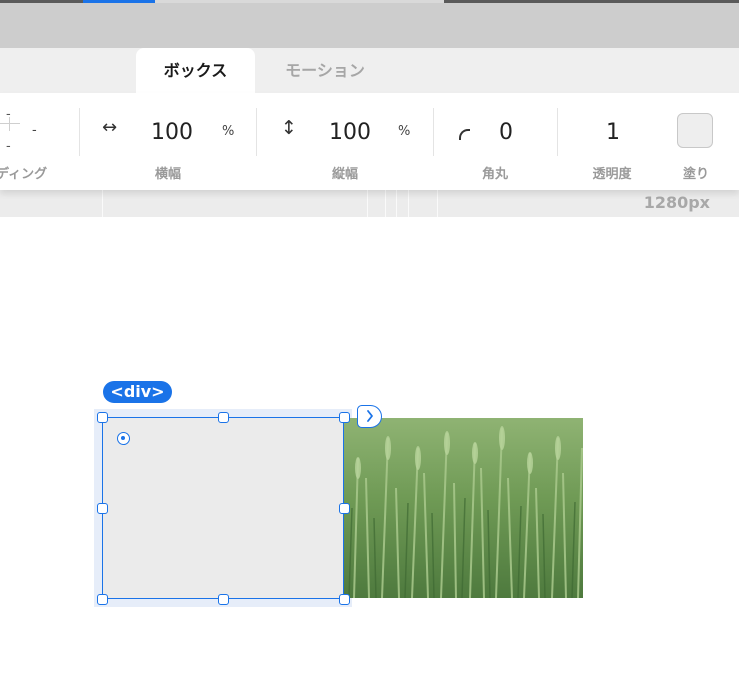 Image resolution: width=739 pixels, height=681 pixels. What do you see at coordinates (110, 127) in the screenshot?
I see `horizontal-arrow-icon: ↔` at bounding box center [110, 127].